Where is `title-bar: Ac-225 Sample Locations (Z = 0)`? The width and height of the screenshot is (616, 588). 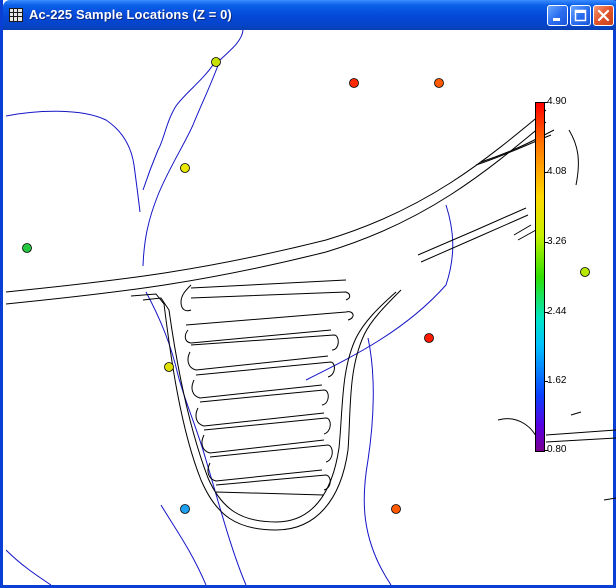
title-bar: Ac-225 Sample Locations (Z = 0) is located at coordinates (309, 15).